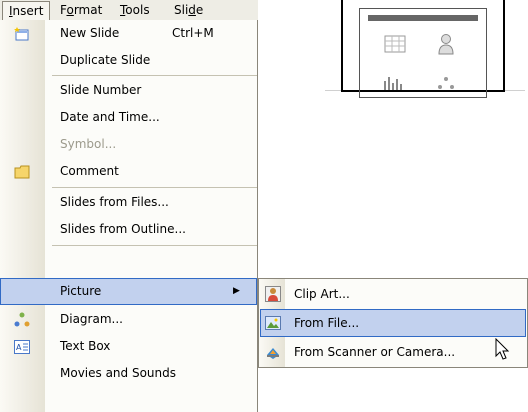  What do you see at coordinates (273, 294) in the screenshot?
I see `clip-art-icon` at bounding box center [273, 294].